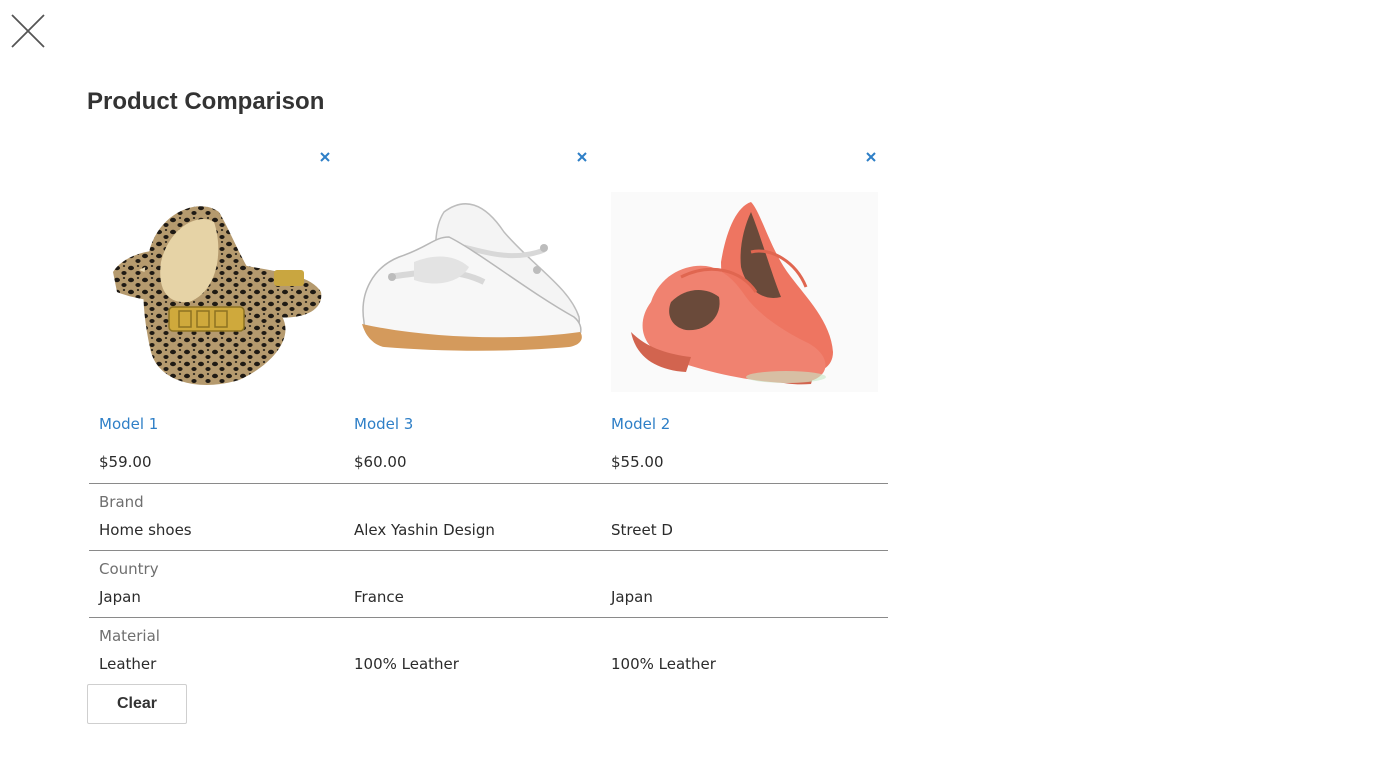 The width and height of the screenshot is (1374, 768). Describe the element at coordinates (424, 530) in the screenshot. I see `brand-value-2: Alex Yashin Design` at that location.